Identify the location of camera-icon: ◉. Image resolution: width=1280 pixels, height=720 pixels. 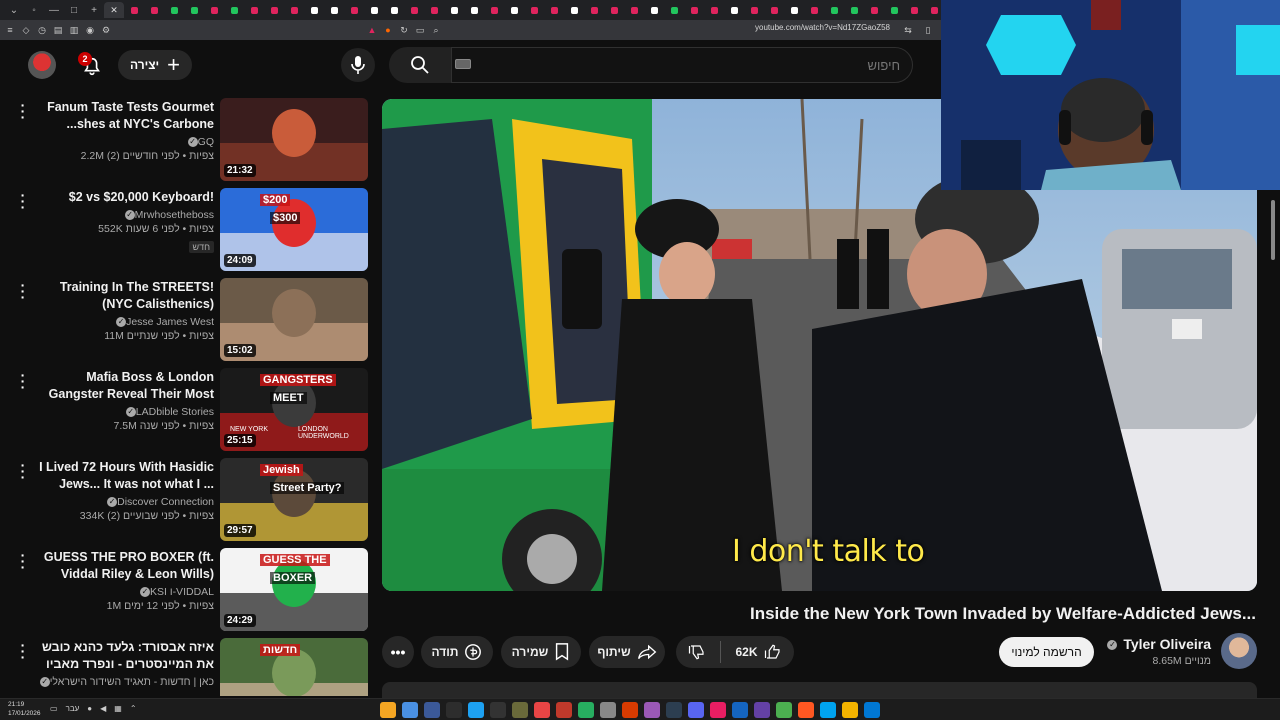
(90, 30).